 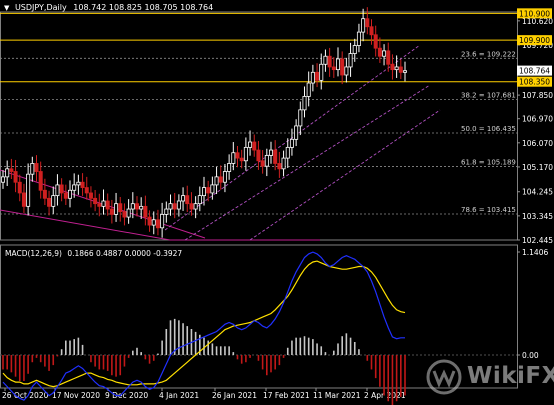 What do you see at coordinates (537, 143) in the screenshot?
I see `y-tick-label: 106.070` at bounding box center [537, 143].